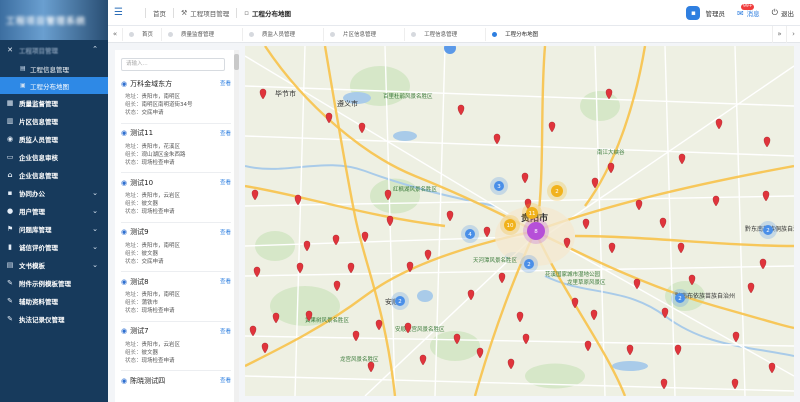 This screenshot has height=402, width=800. I want to click on wrench-icon: ✎, so click(10, 283).